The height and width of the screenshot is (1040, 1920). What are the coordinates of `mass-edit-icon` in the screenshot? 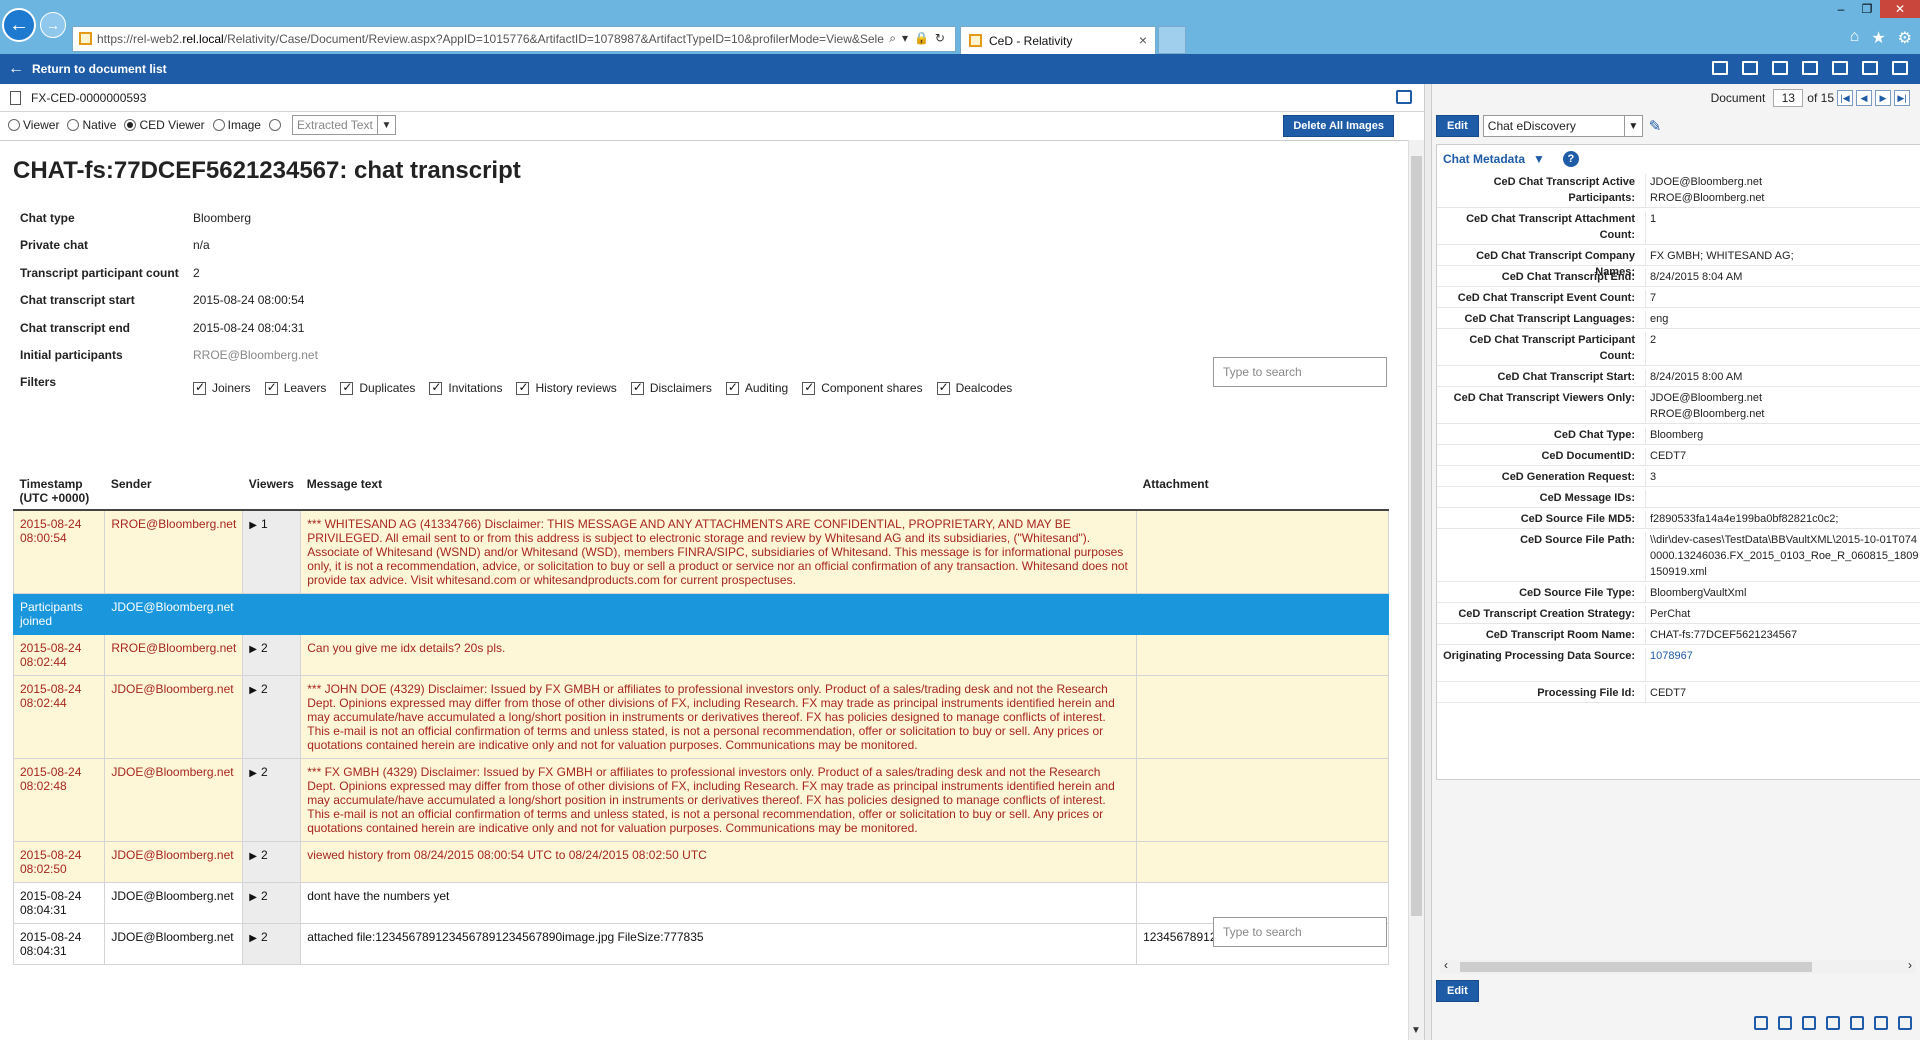 It's located at (1720, 68).